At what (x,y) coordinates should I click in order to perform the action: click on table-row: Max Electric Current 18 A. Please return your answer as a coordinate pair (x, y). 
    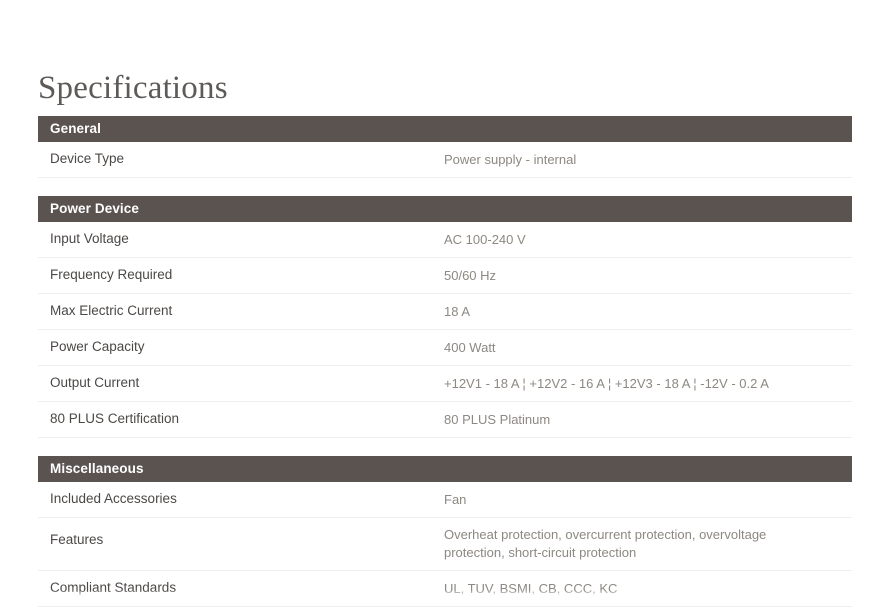
    Looking at the image, I should click on (445, 312).